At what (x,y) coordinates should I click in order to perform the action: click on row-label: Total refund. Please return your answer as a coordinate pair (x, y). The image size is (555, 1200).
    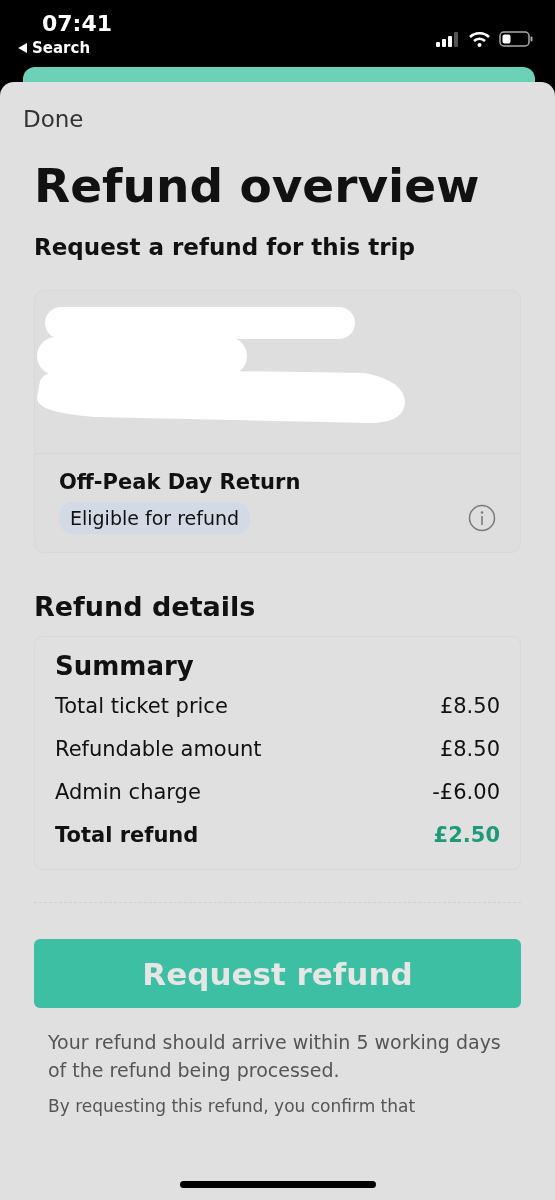
    Looking at the image, I should click on (127, 835).